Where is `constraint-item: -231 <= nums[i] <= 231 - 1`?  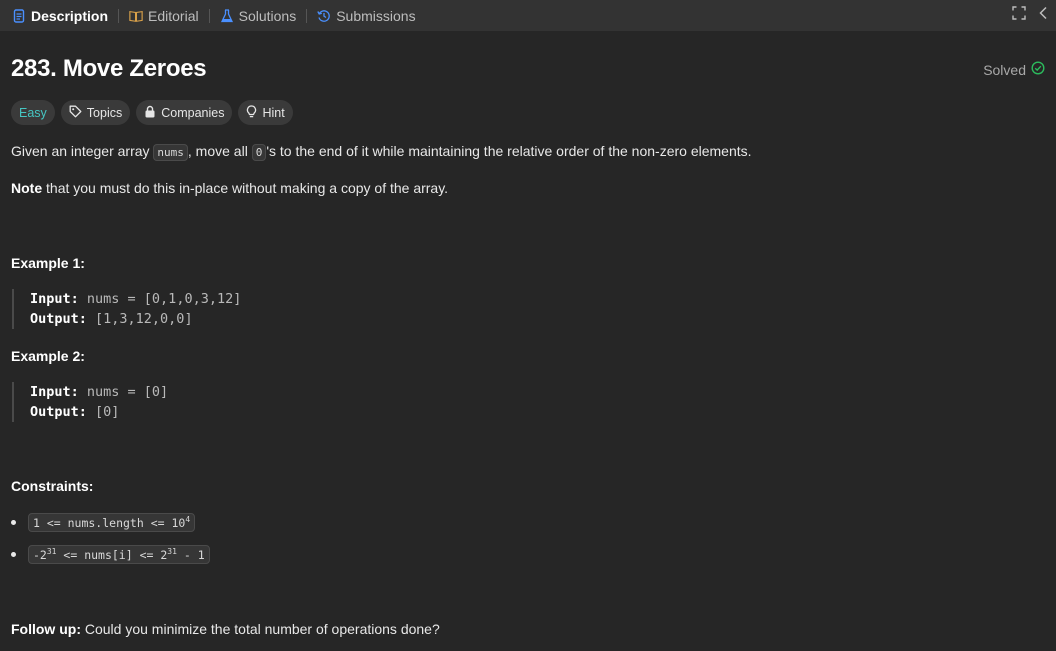
constraint-item: -231 <= nums[i] <= 231 - 1 is located at coordinates (110, 554).